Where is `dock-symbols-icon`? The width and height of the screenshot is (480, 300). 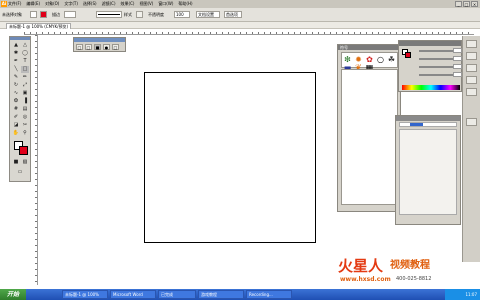
dock-symbols-icon is located at coordinates (471, 80).